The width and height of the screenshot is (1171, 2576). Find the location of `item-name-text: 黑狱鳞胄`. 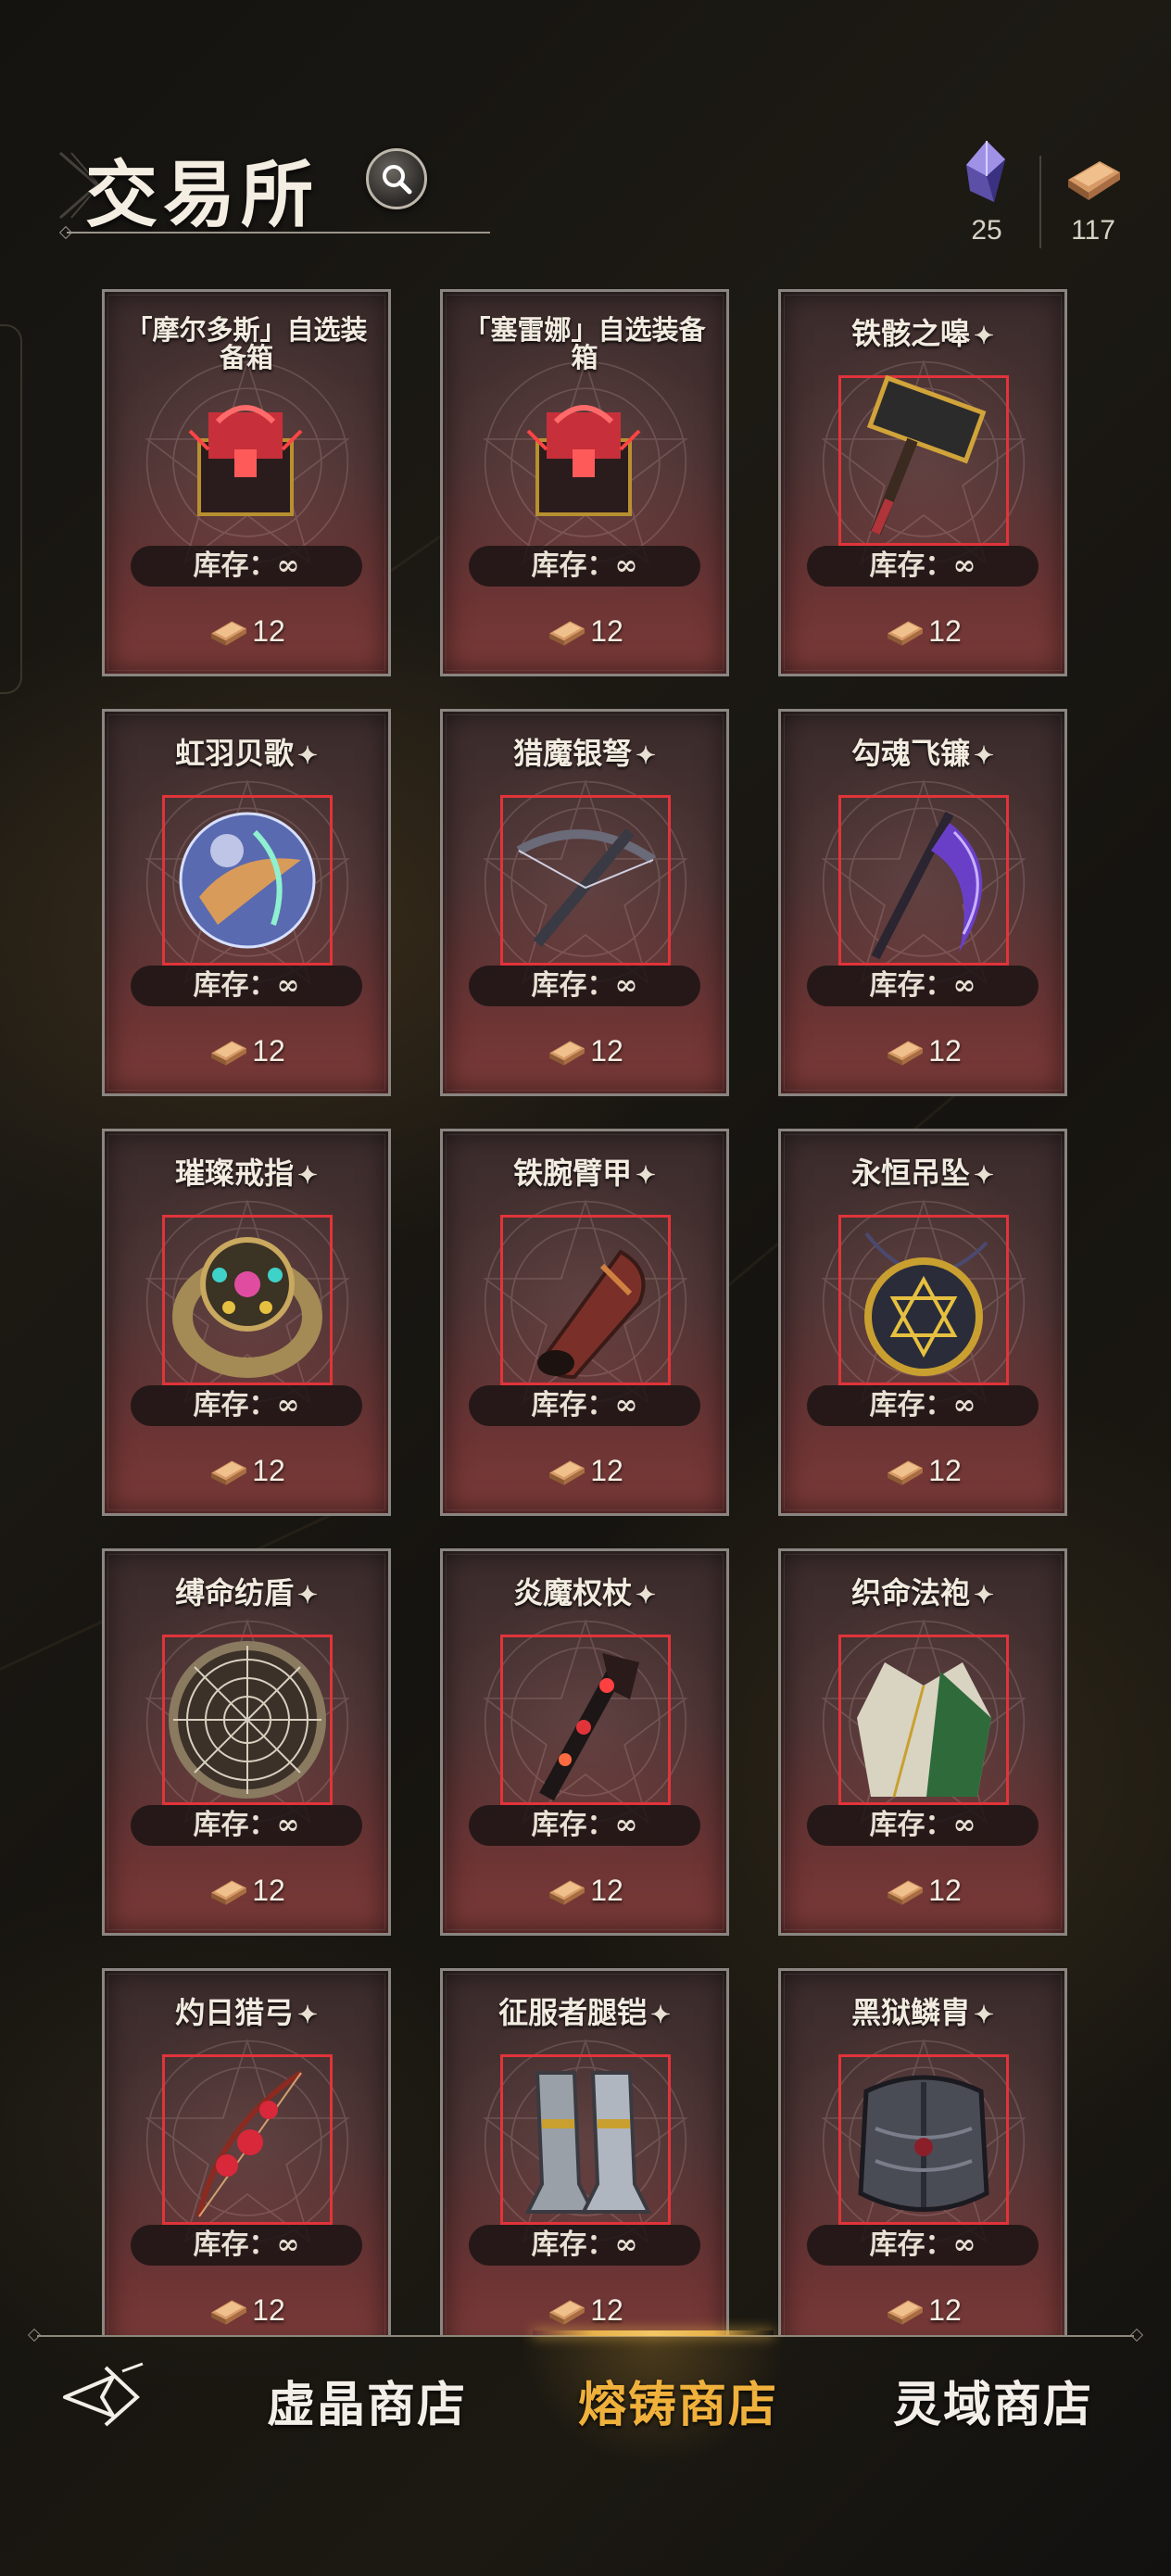

item-name-text: 黑狱鳞胄 is located at coordinates (911, 2012).